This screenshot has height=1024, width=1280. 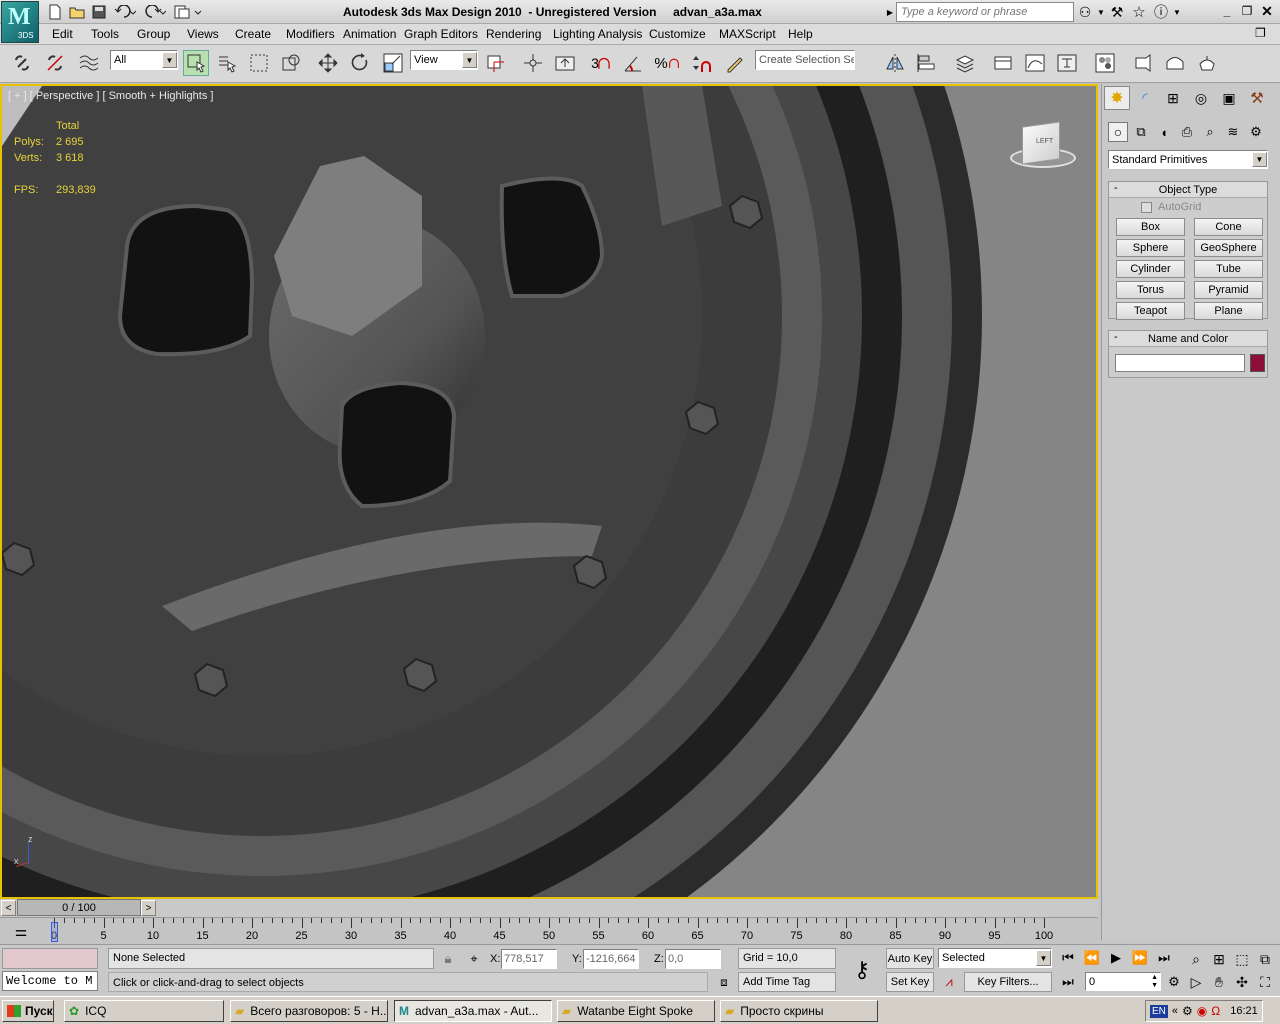 What do you see at coordinates (890, 12) in the screenshot?
I see `search-expand-icon: ▶` at bounding box center [890, 12].